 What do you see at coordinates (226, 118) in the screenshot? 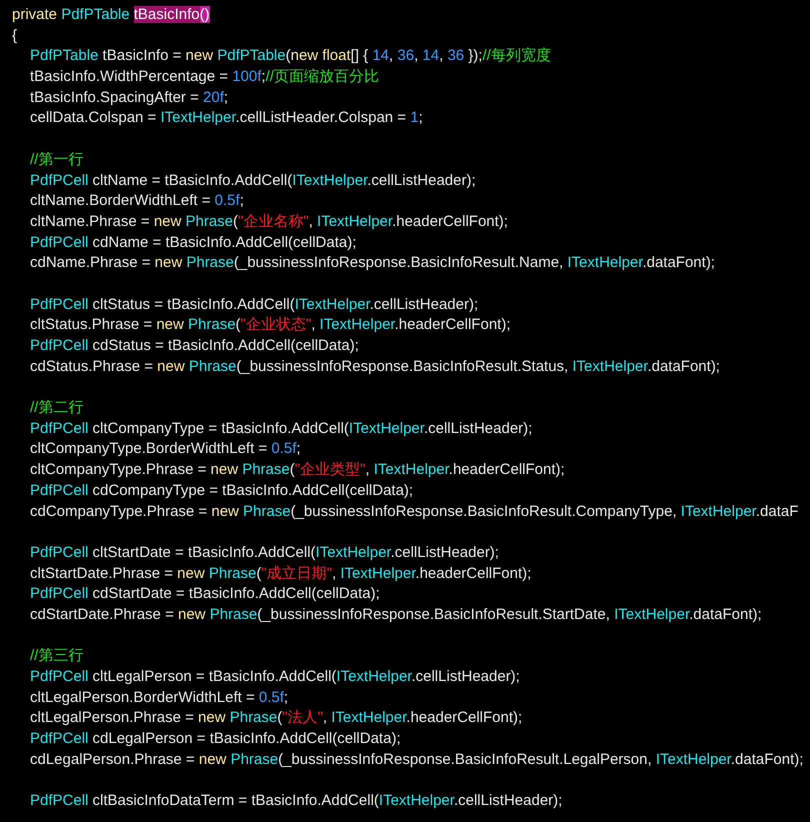
I see `code-line: cellData.Colspan = ITextHelper.cellListHeader.Colspan = 1;` at bounding box center [226, 118].